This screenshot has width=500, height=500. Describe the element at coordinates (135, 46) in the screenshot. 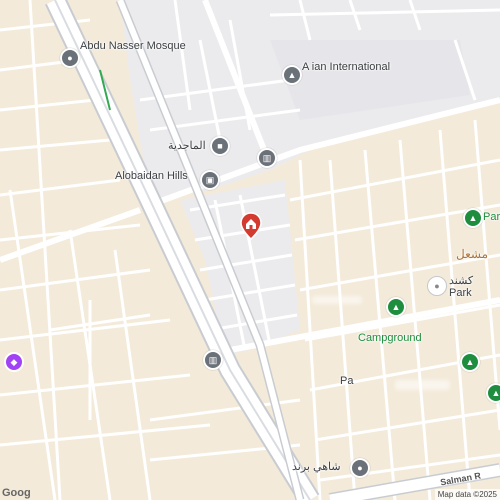

I see `place-label: Abdu Nasser Mosque` at that location.